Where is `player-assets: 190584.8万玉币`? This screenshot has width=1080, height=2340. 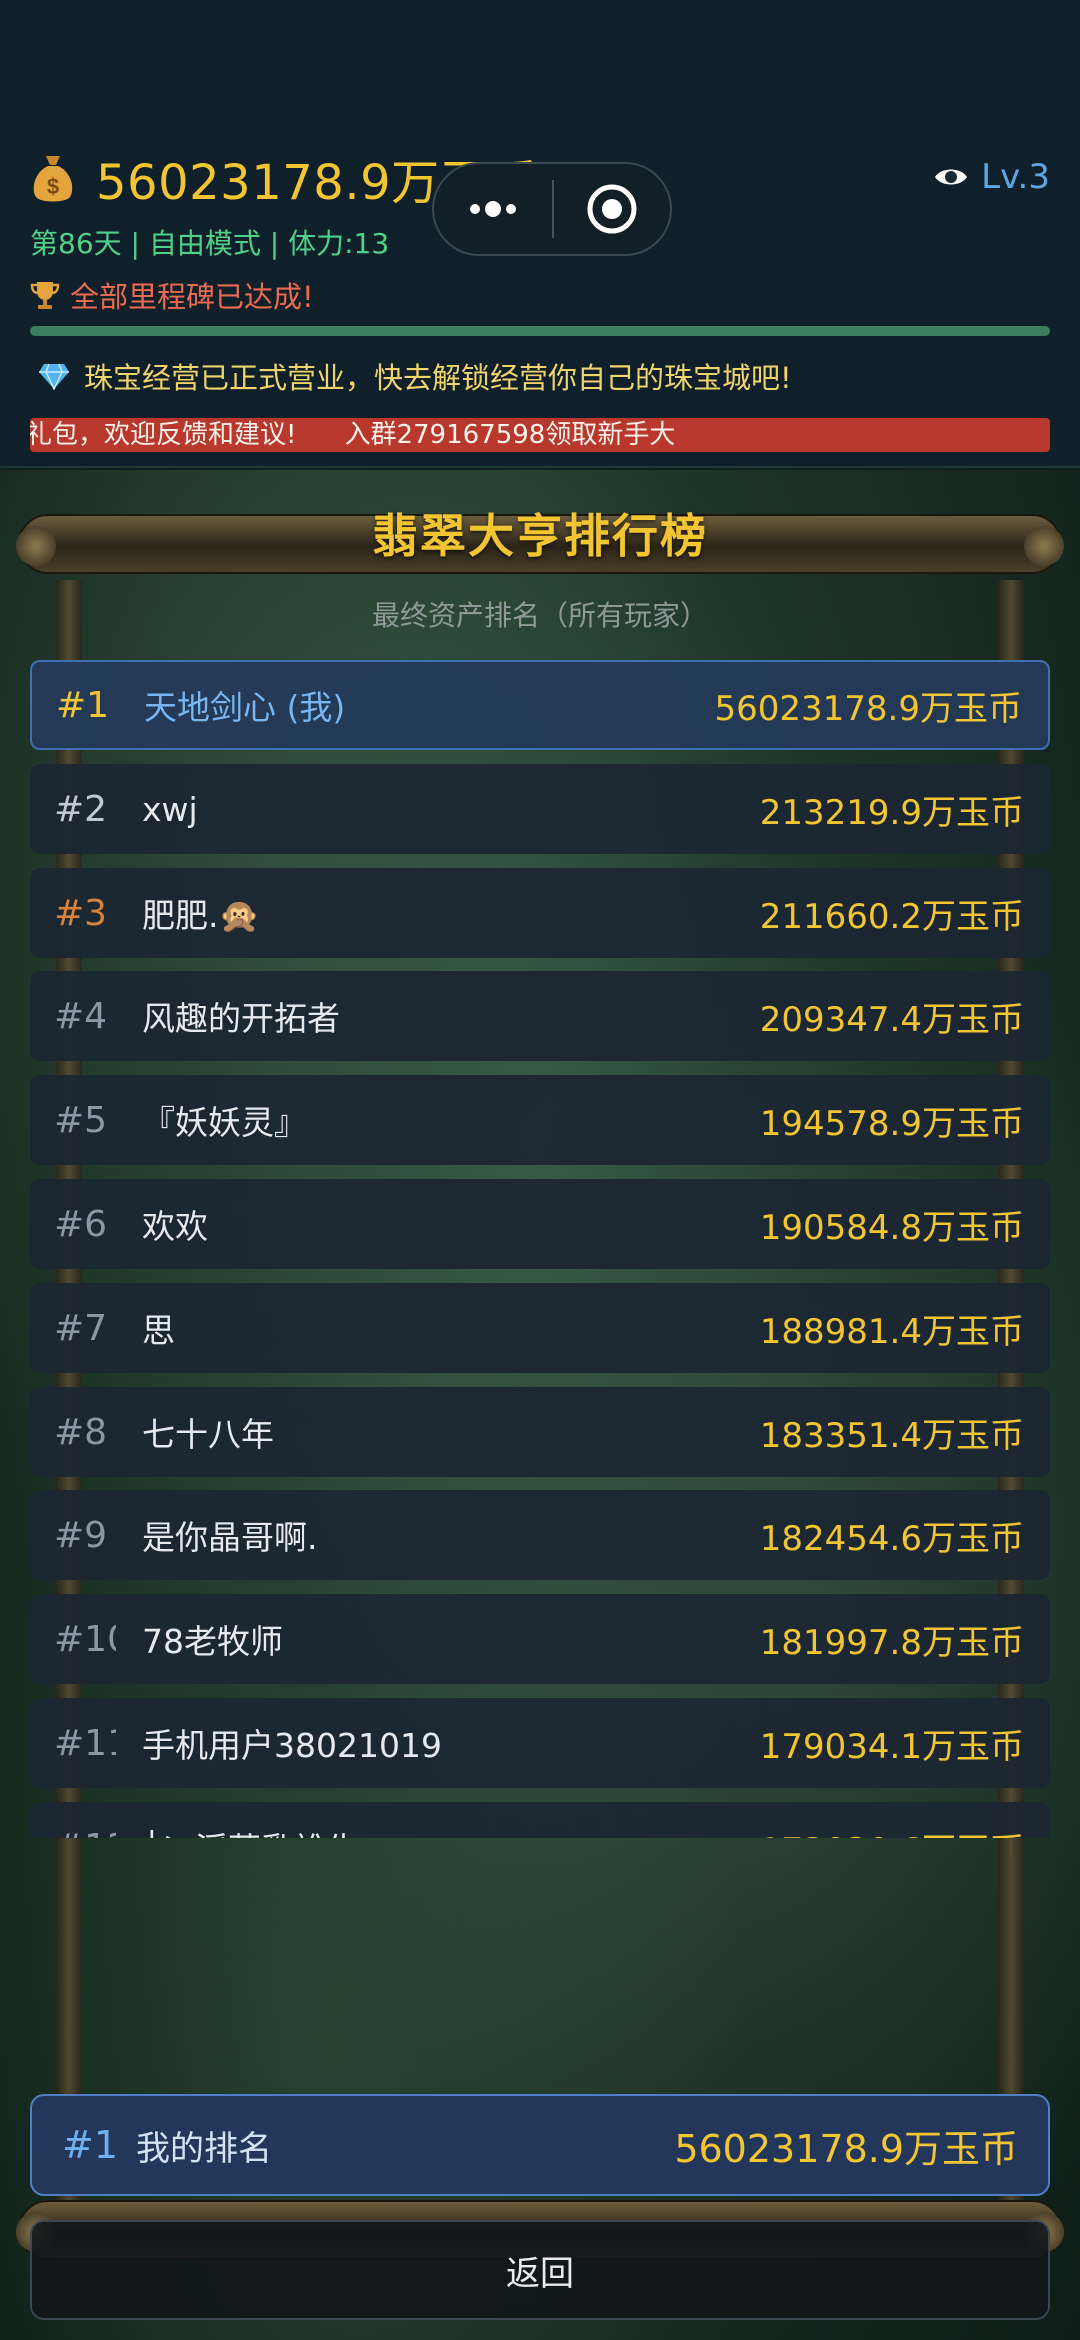 player-assets: 190584.8万玉币 is located at coordinates (891, 1227).